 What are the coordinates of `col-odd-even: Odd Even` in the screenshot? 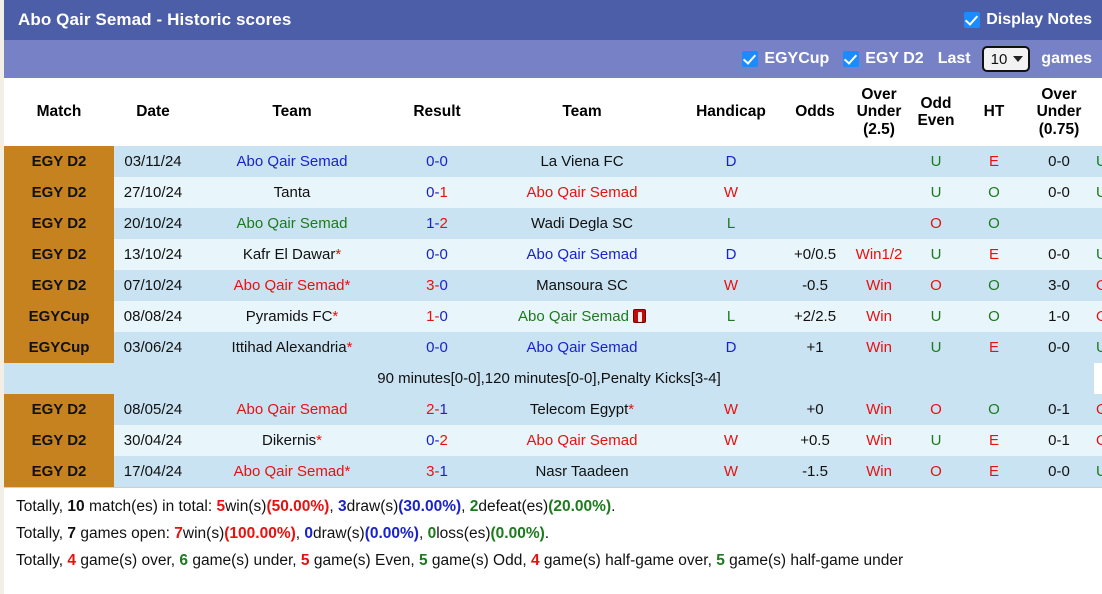 It's located at (936, 112).